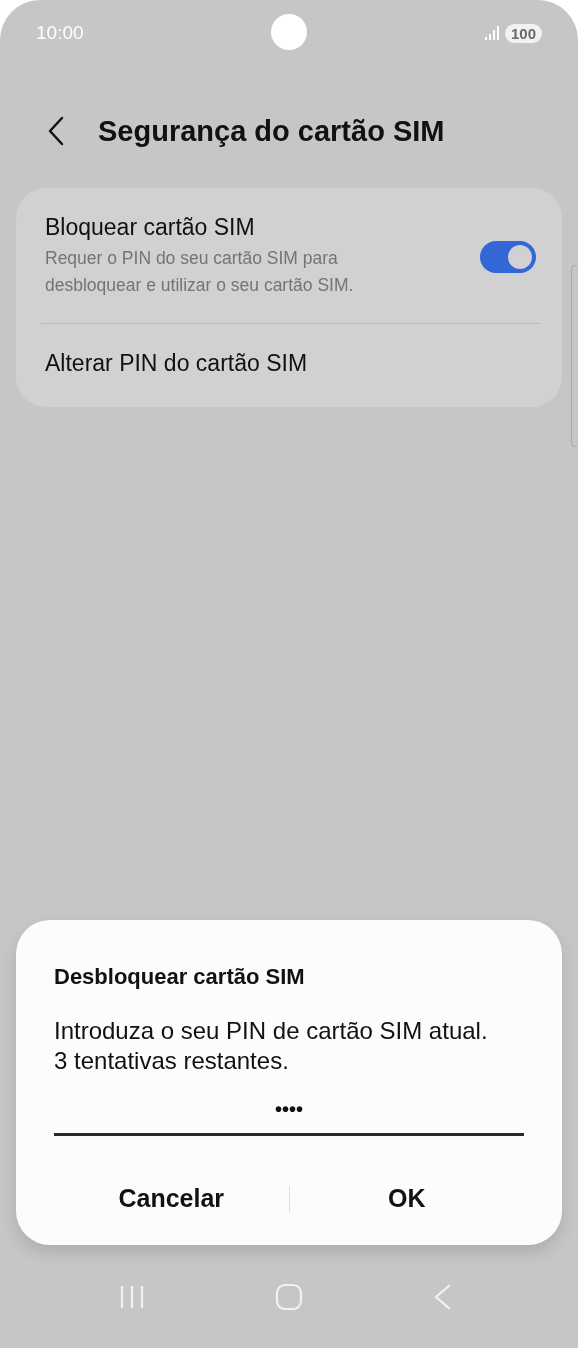 The image size is (578, 1348). Describe the element at coordinates (240, 227) in the screenshot. I see `setting-title: Bloquear cartão SIM` at that location.